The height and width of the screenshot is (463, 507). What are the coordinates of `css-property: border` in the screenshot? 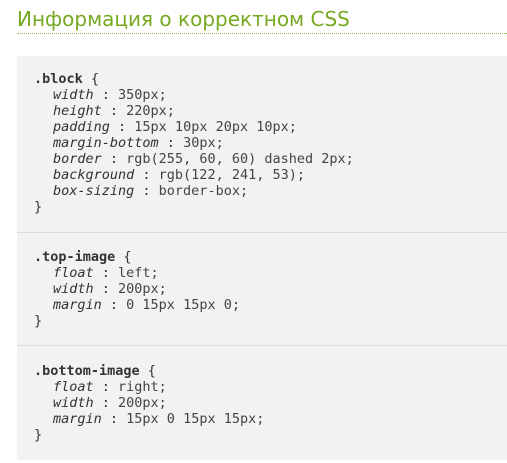 It's located at (77, 159).